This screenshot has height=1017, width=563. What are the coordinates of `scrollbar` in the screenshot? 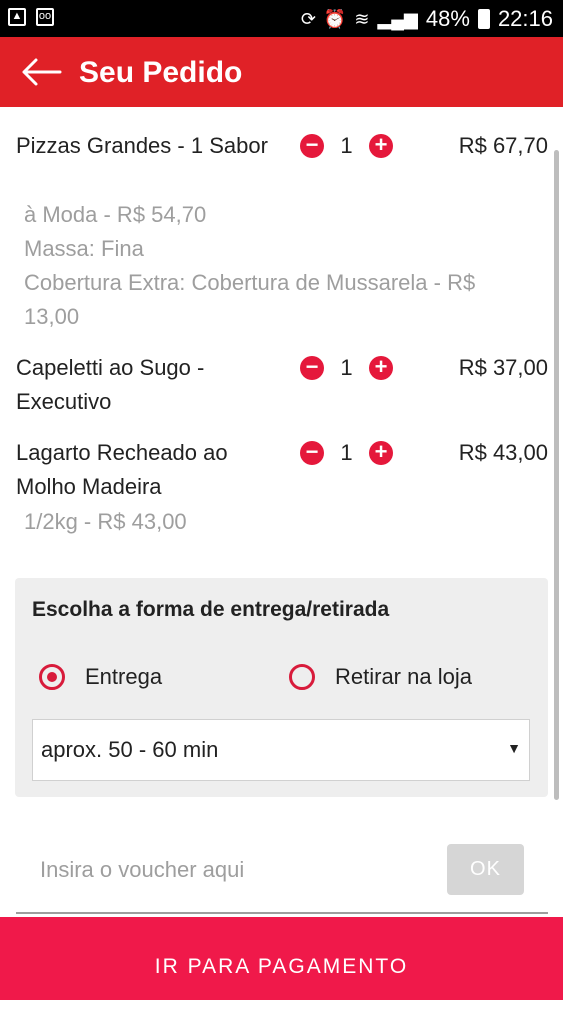 It's located at (556, 475).